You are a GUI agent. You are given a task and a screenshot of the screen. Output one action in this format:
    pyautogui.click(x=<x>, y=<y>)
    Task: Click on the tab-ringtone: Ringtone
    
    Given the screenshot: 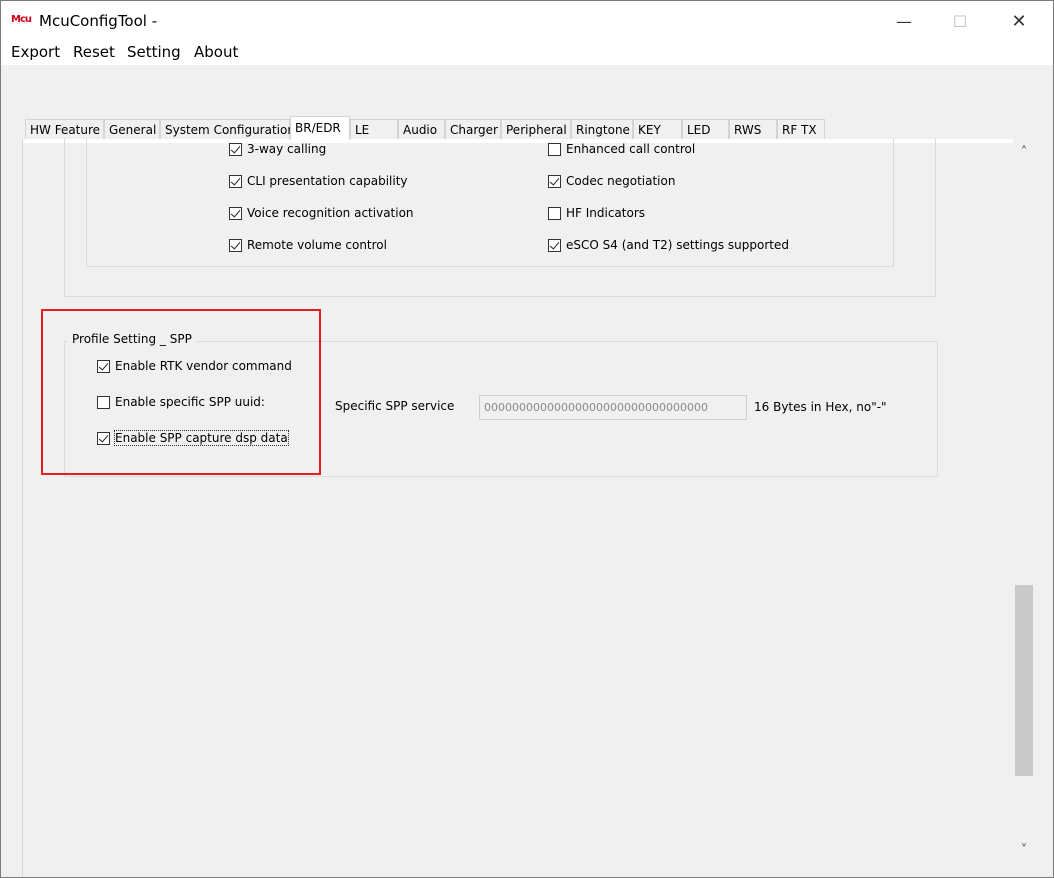 What is the action you would take?
    pyautogui.click(x=602, y=129)
    